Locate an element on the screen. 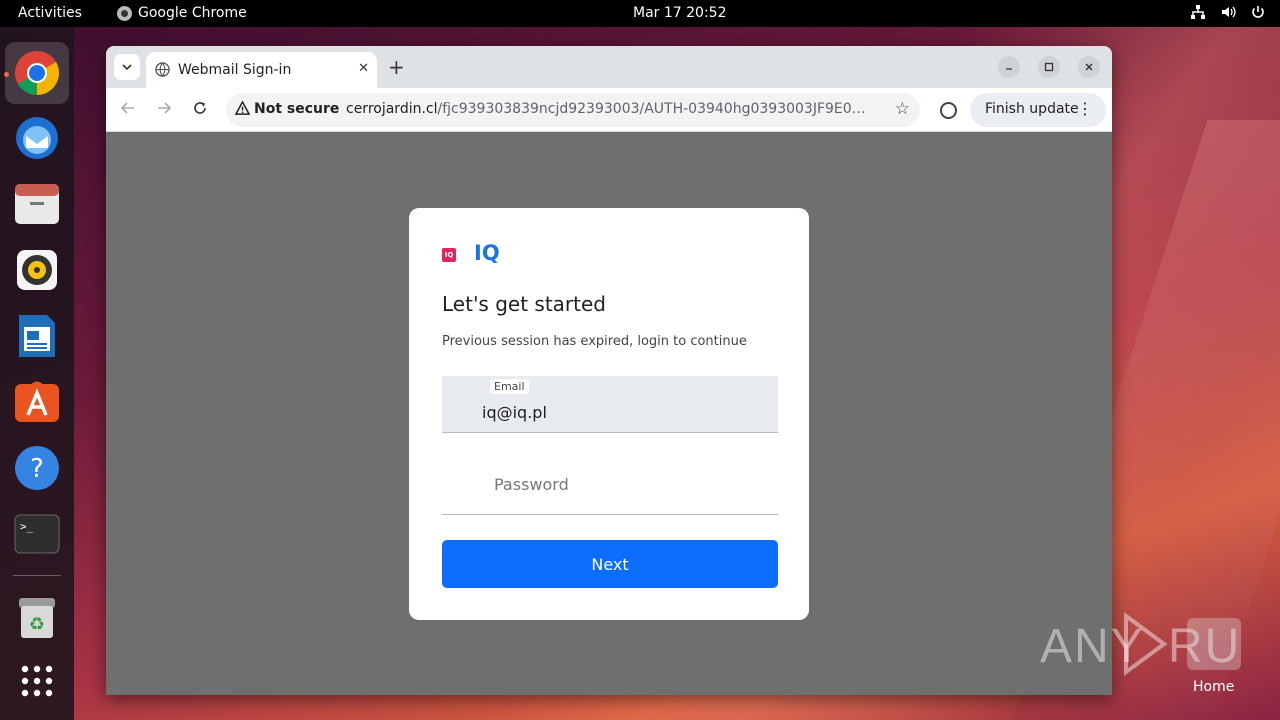 The width and height of the screenshot is (1280, 720). volume-icon is located at coordinates (1228, 12).